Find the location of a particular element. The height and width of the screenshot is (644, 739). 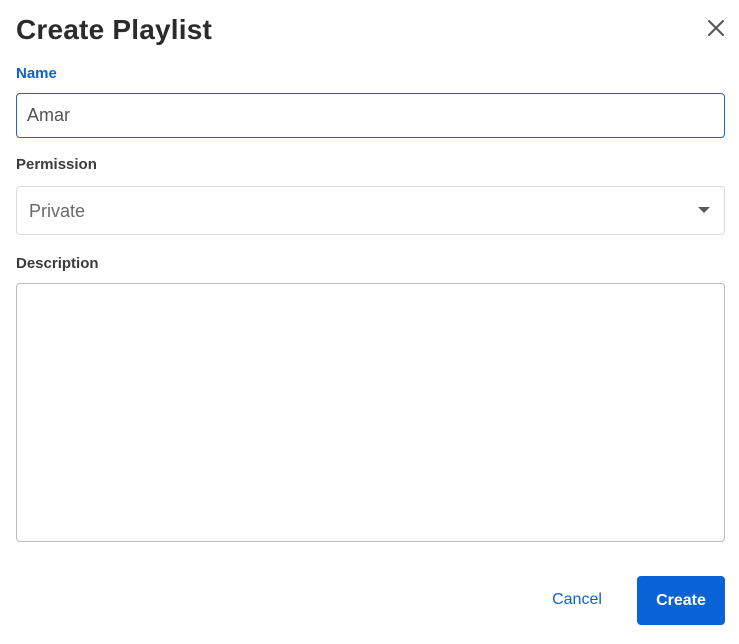

name-label: Name is located at coordinates (36, 73).